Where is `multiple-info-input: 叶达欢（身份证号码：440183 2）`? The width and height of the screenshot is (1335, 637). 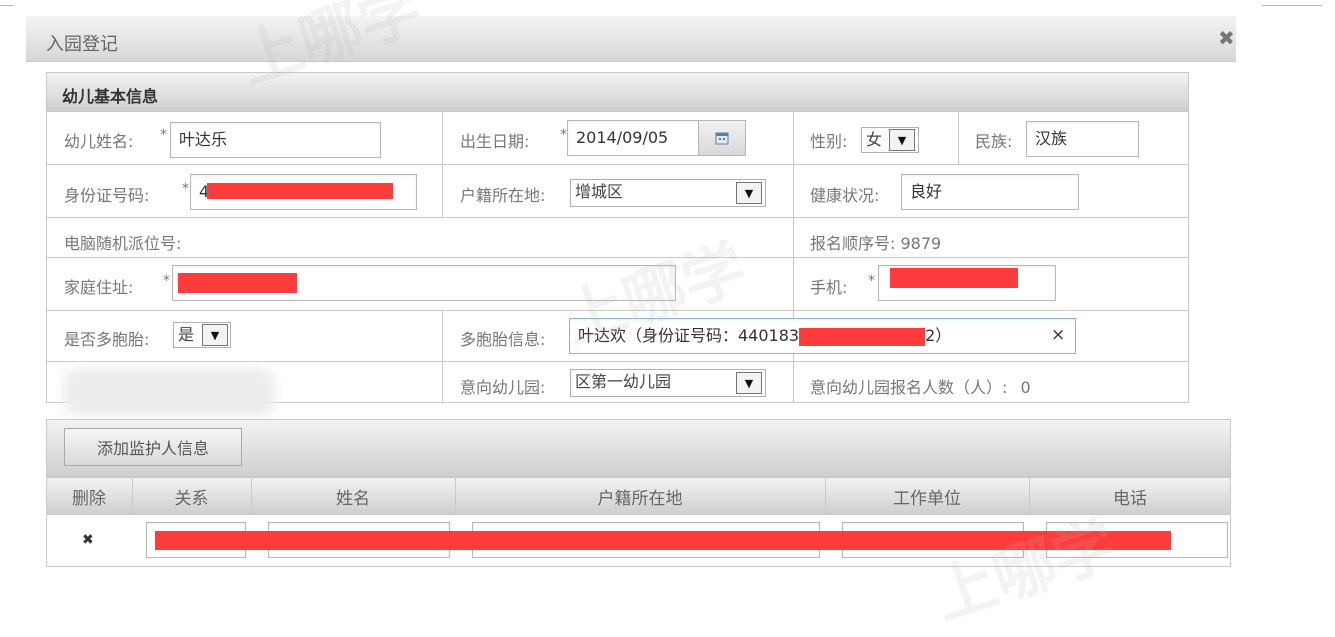 multiple-info-input: 叶达欢（身份证号码：440183 2） is located at coordinates (822, 336).